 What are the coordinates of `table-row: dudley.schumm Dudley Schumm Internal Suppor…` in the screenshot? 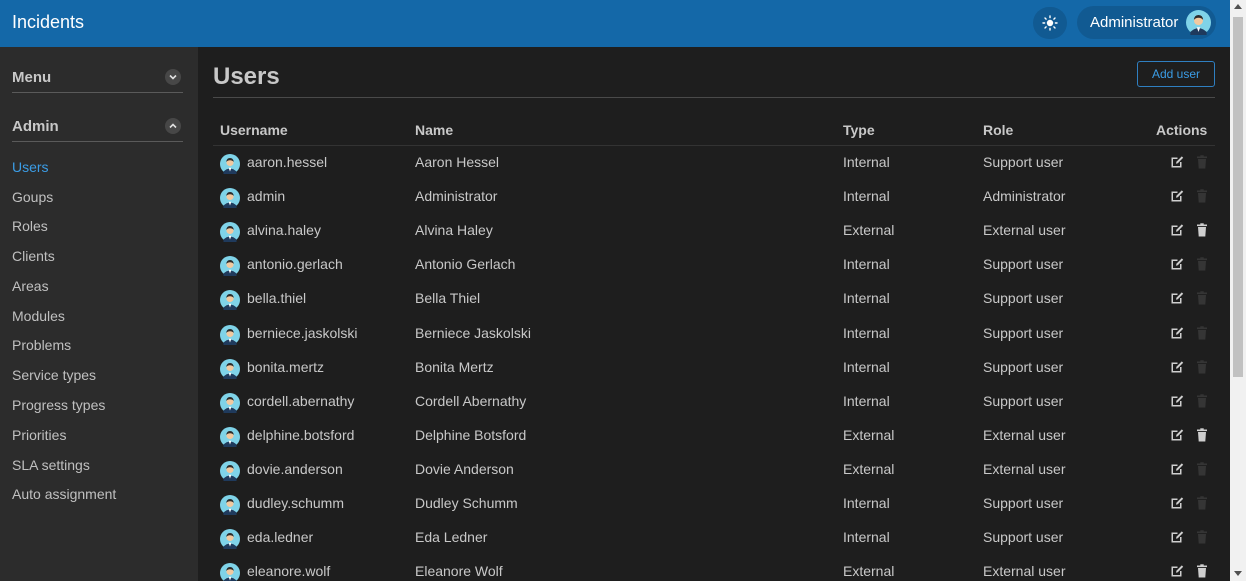 It's located at (714, 504).